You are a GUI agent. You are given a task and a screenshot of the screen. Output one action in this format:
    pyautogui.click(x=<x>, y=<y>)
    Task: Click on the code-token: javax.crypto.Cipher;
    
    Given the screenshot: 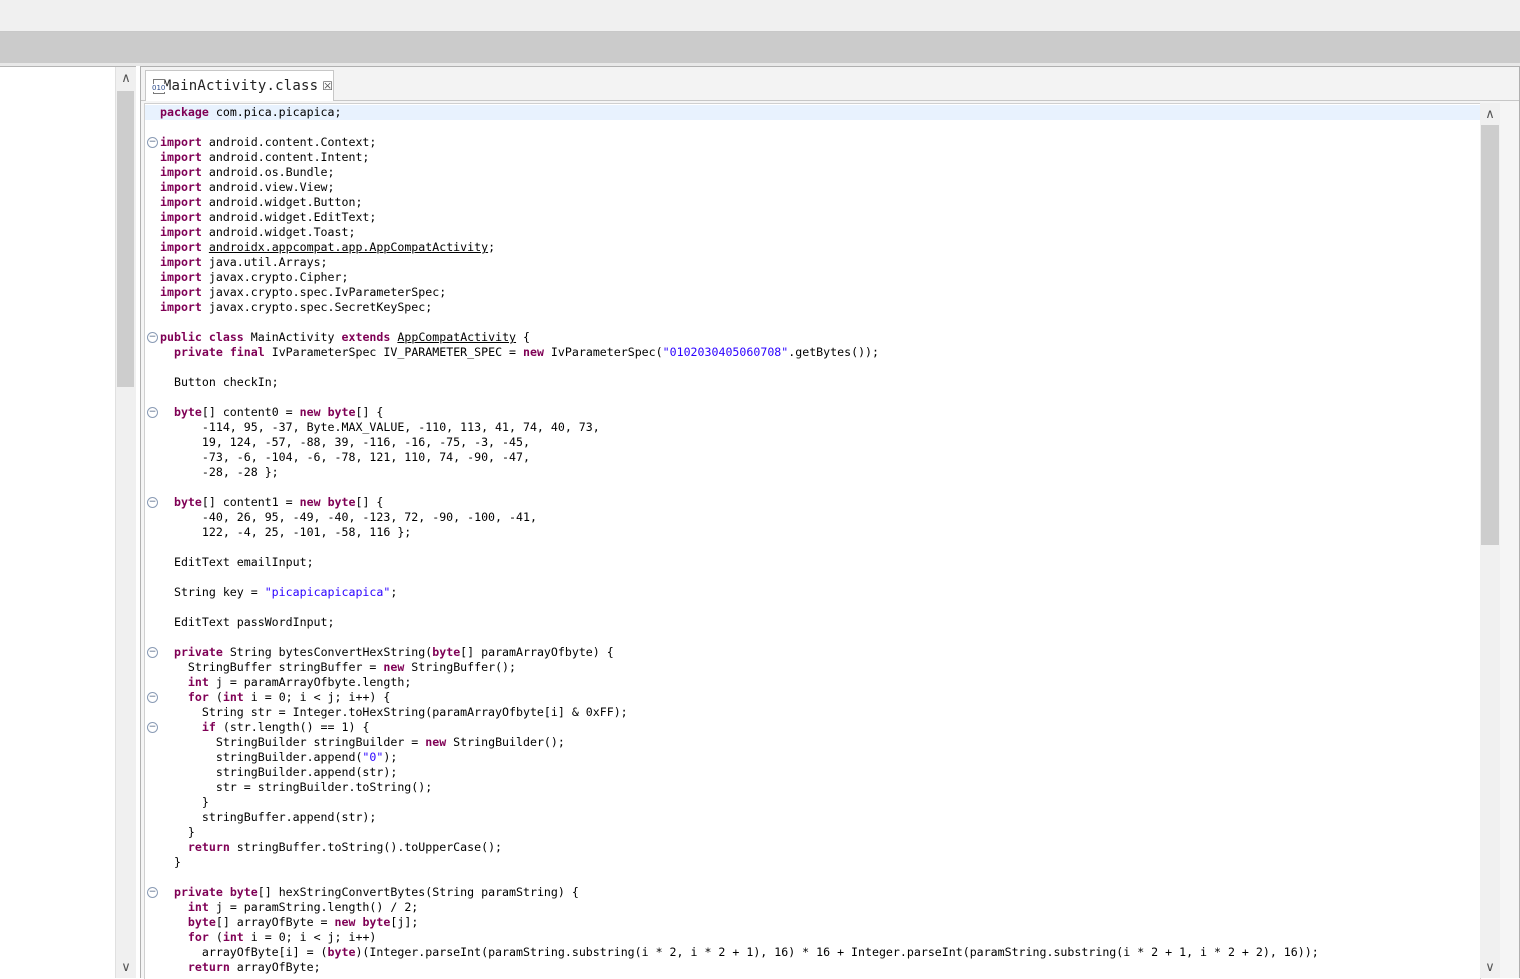 What is the action you would take?
    pyautogui.click(x=275, y=277)
    